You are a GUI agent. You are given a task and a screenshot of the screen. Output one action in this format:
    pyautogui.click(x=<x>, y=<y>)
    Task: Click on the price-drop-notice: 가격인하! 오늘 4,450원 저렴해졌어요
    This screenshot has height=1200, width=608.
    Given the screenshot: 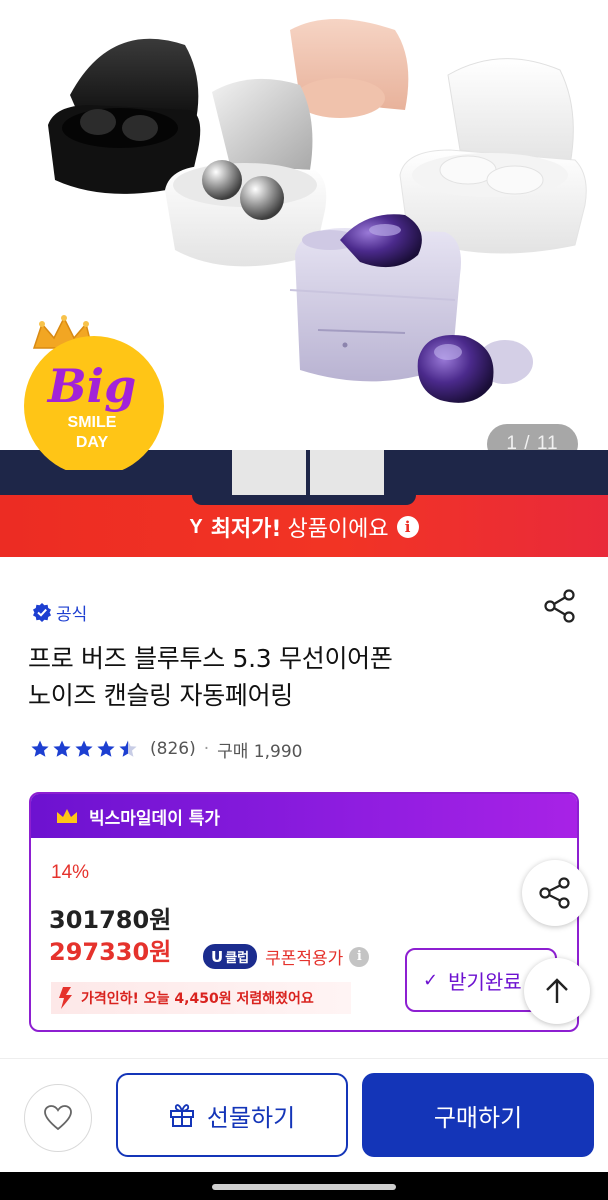 What is the action you would take?
    pyautogui.click(x=201, y=998)
    